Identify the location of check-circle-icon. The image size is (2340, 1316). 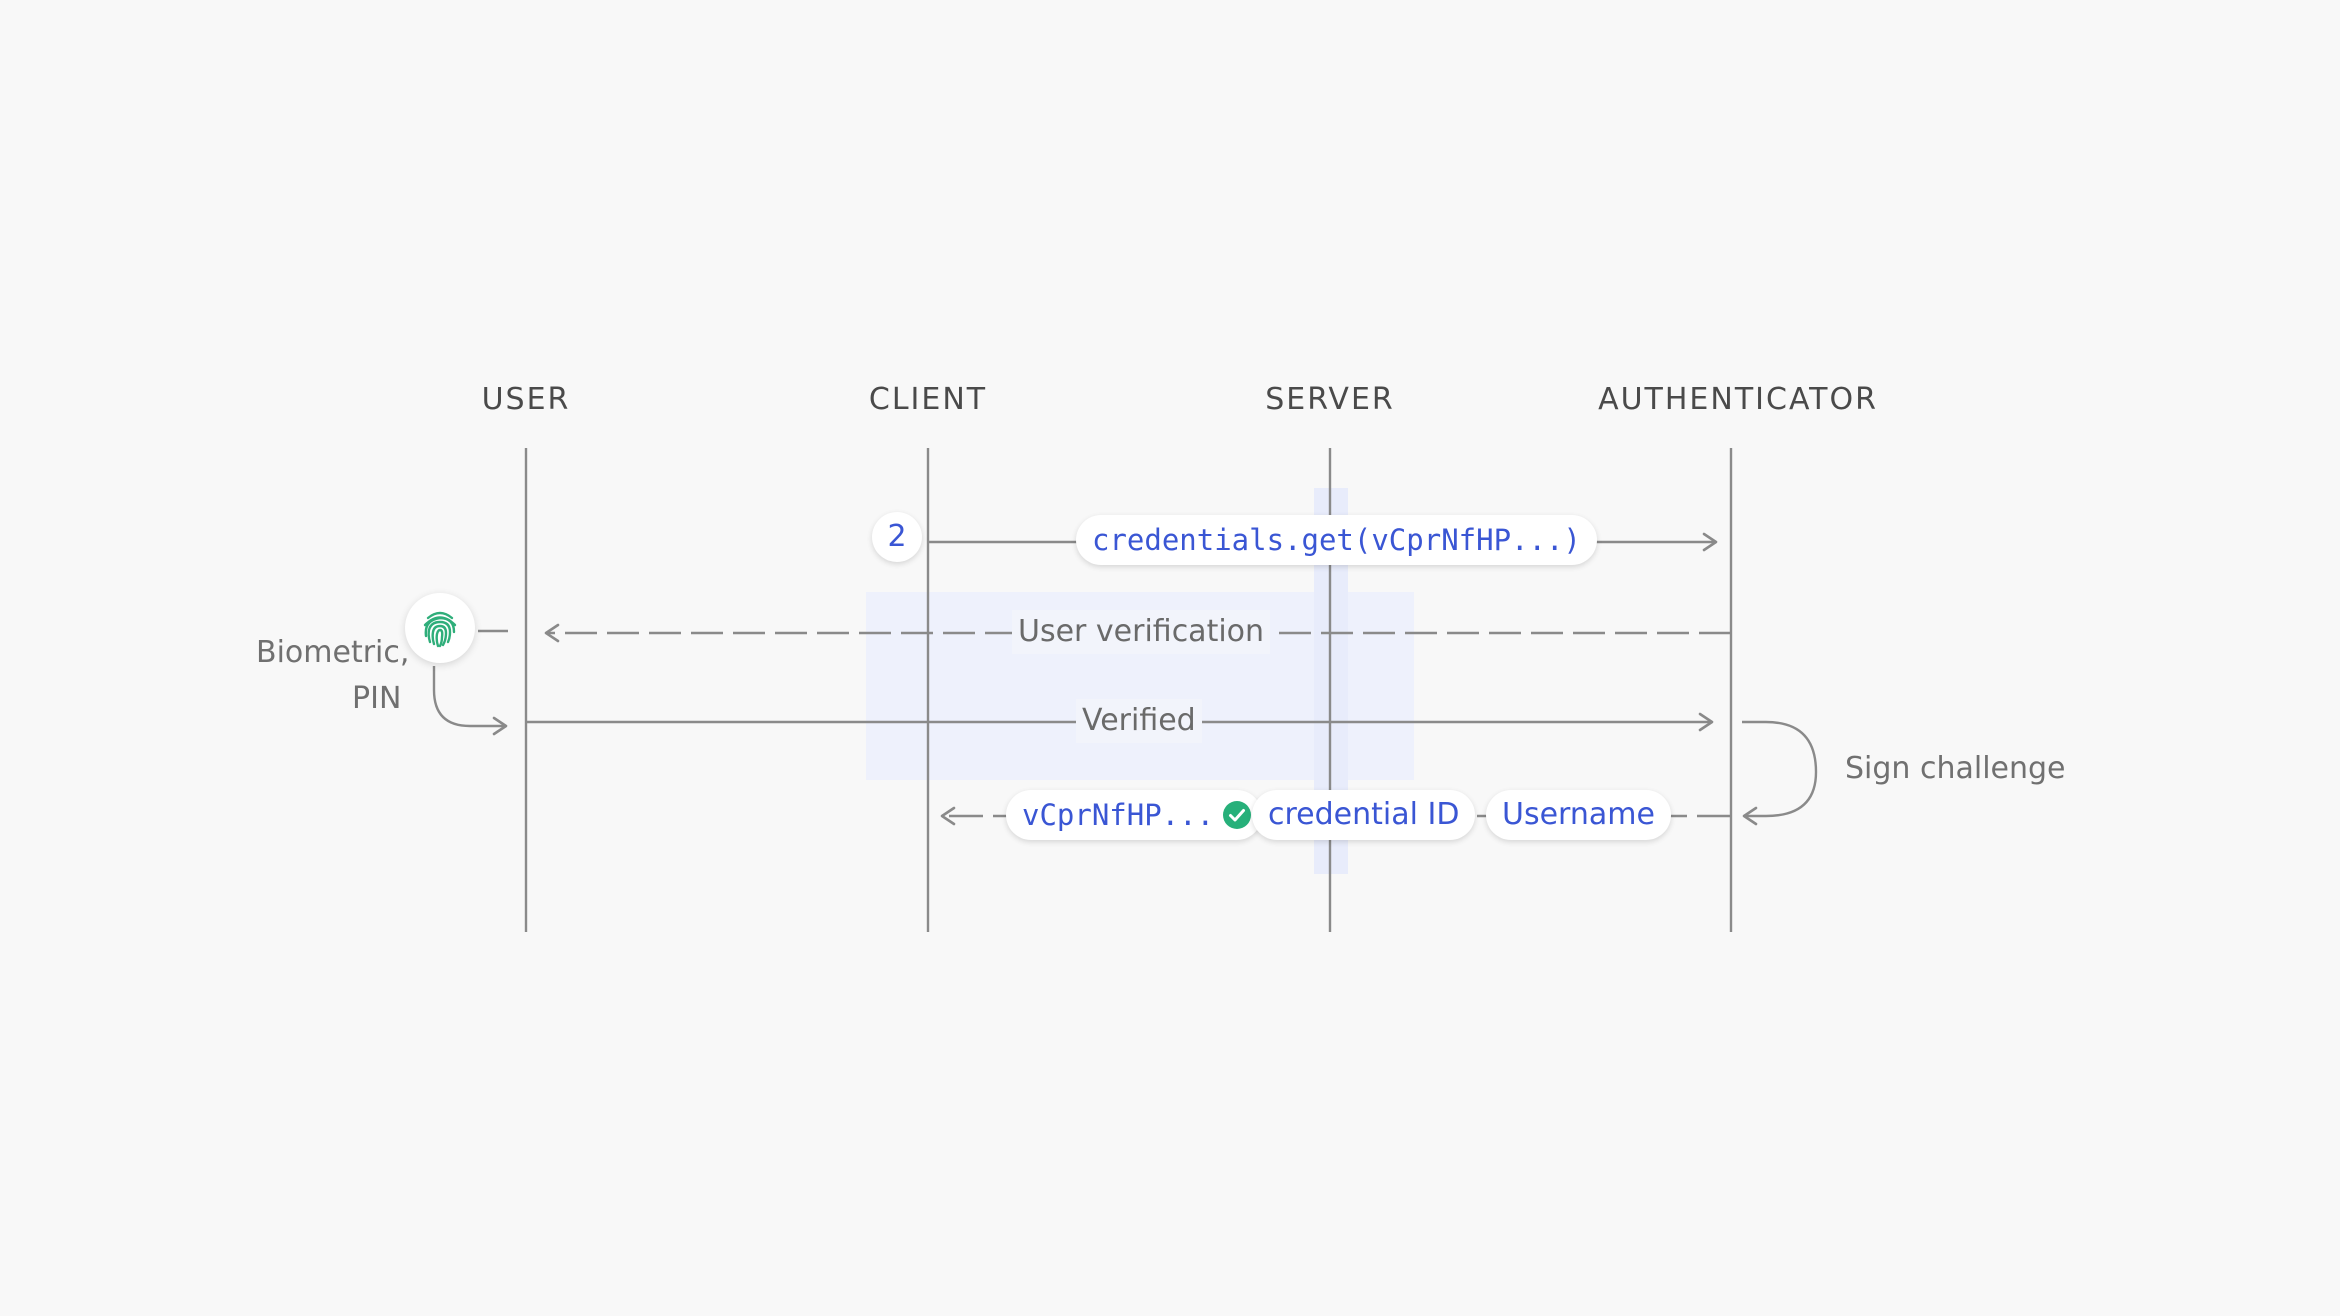
(1237, 815).